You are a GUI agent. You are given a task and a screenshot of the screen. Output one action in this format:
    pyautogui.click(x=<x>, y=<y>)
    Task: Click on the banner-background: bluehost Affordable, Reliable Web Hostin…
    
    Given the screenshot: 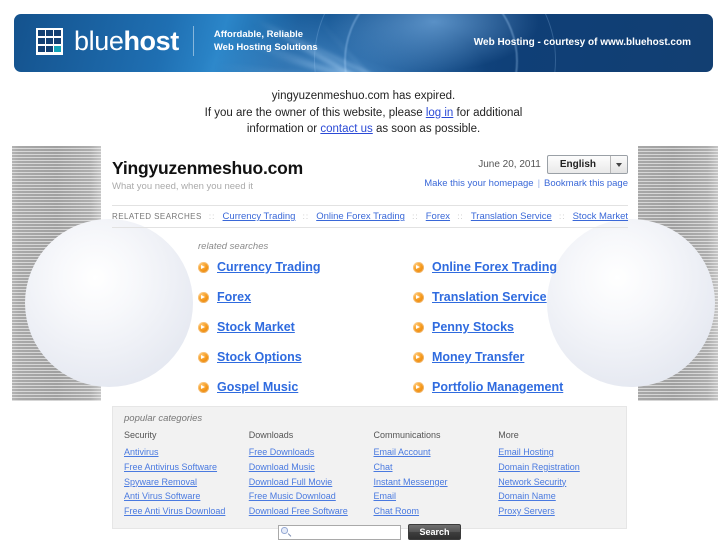 What is the action you would take?
    pyautogui.click(x=363, y=43)
    